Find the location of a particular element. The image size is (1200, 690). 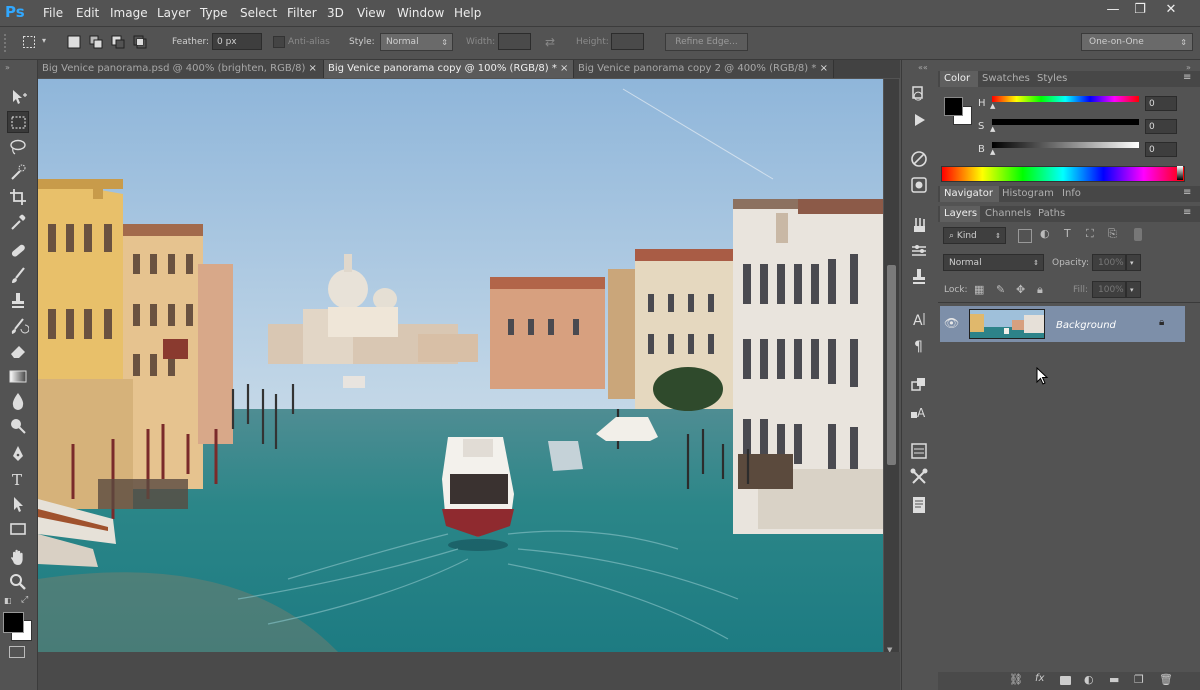

menu-edit: Edit is located at coordinates (87, 13).